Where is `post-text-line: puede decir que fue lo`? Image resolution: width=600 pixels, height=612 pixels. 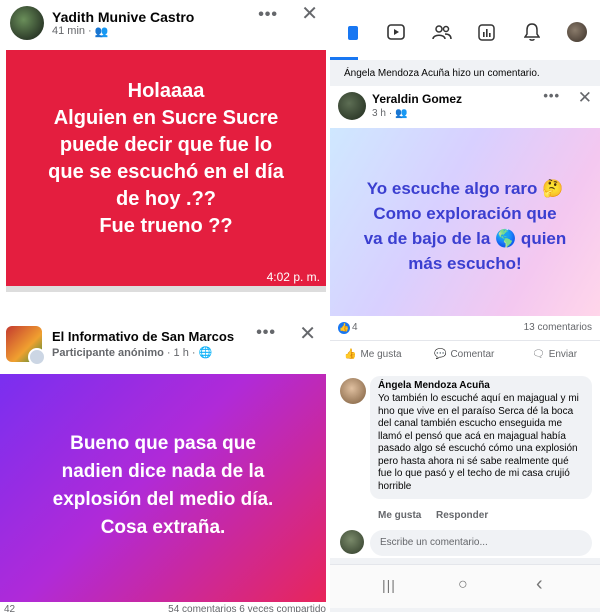
post-text-line: puede decir que fue lo is located at coordinates (166, 145).